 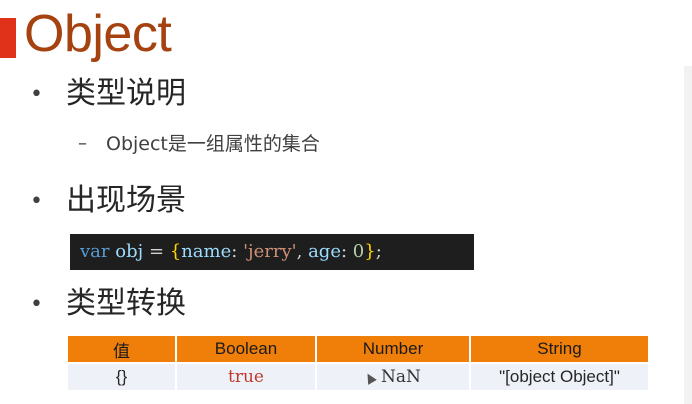 I want to click on header-value: 值, so click(x=122, y=349).